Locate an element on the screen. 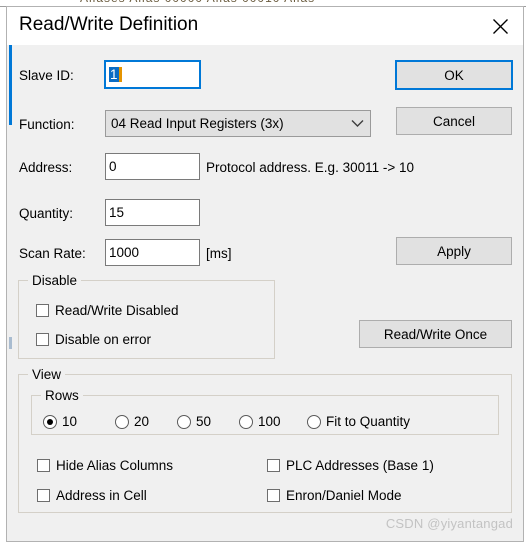  view-groupbox-title: View is located at coordinates (47, 374).